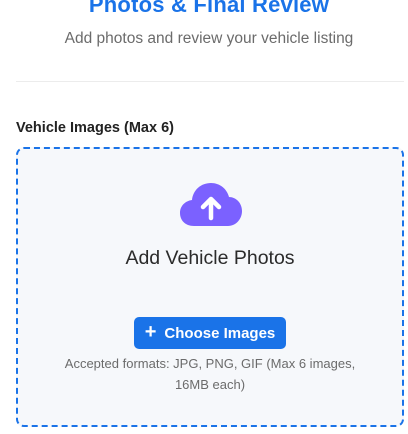  Describe the element at coordinates (211, 204) in the screenshot. I see `cloud-upload-icon` at that location.